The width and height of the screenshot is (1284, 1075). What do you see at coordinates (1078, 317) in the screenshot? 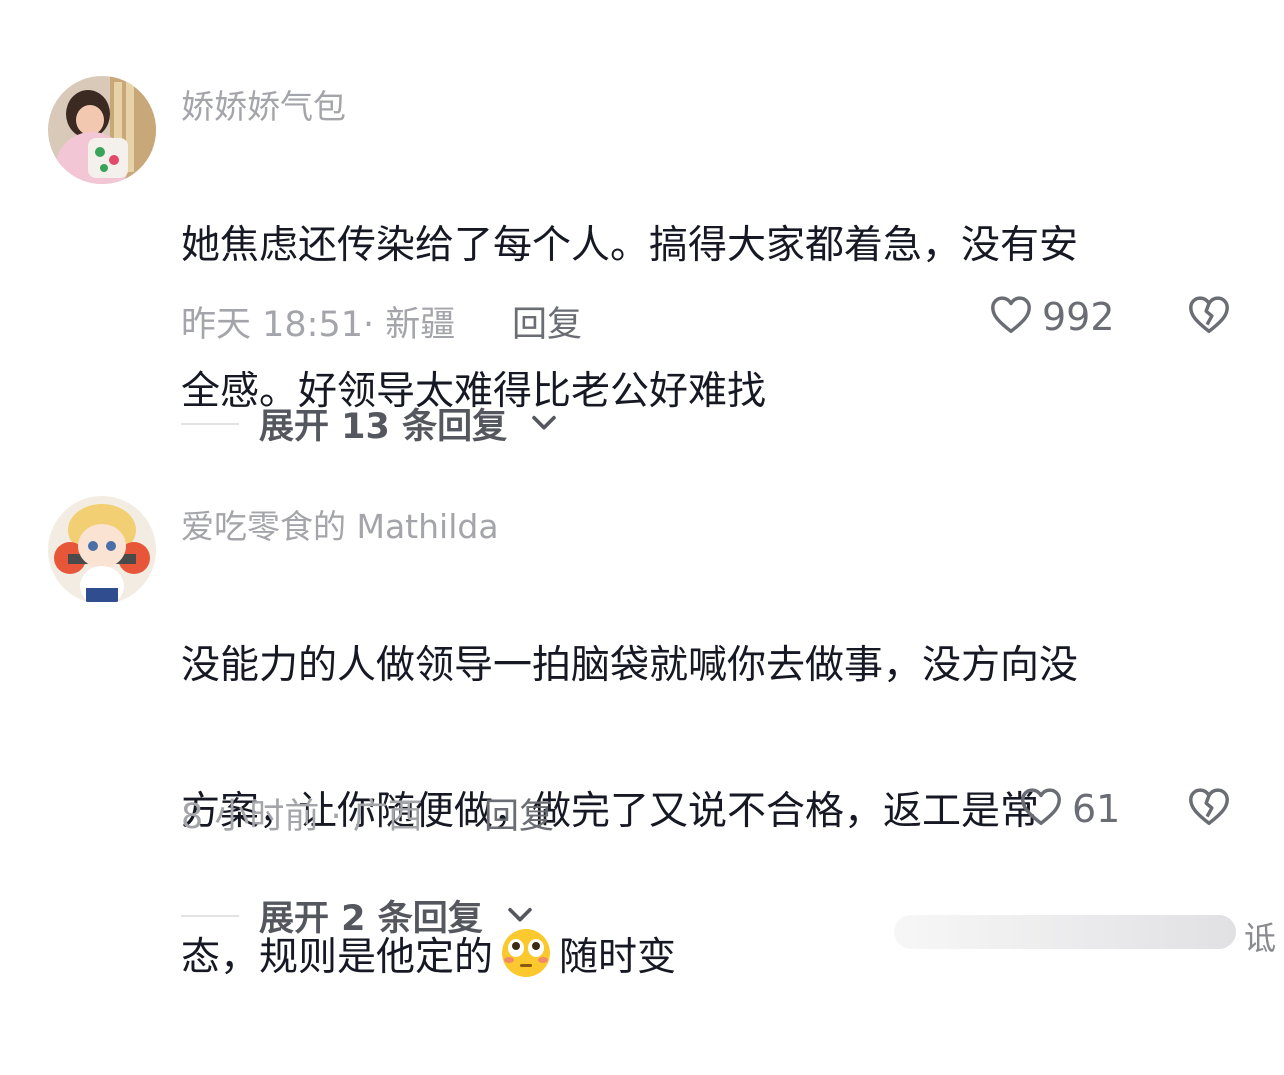
I see `like-count: 992` at bounding box center [1078, 317].